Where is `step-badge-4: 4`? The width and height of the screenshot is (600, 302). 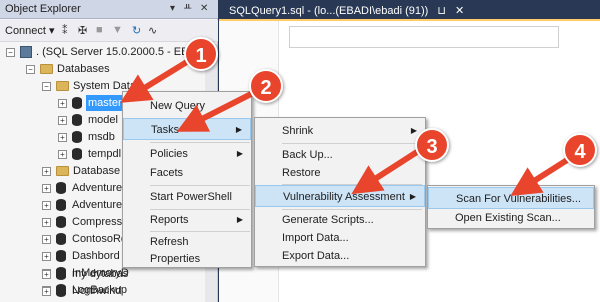 step-badge-4: 4 is located at coordinates (580, 150).